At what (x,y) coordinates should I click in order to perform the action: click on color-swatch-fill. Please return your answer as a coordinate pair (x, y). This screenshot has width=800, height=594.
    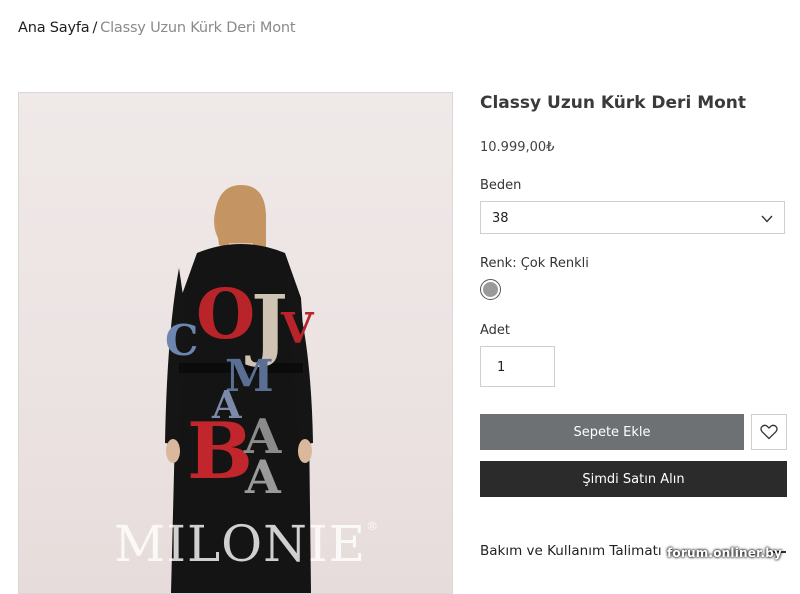
    Looking at the image, I should click on (490, 289).